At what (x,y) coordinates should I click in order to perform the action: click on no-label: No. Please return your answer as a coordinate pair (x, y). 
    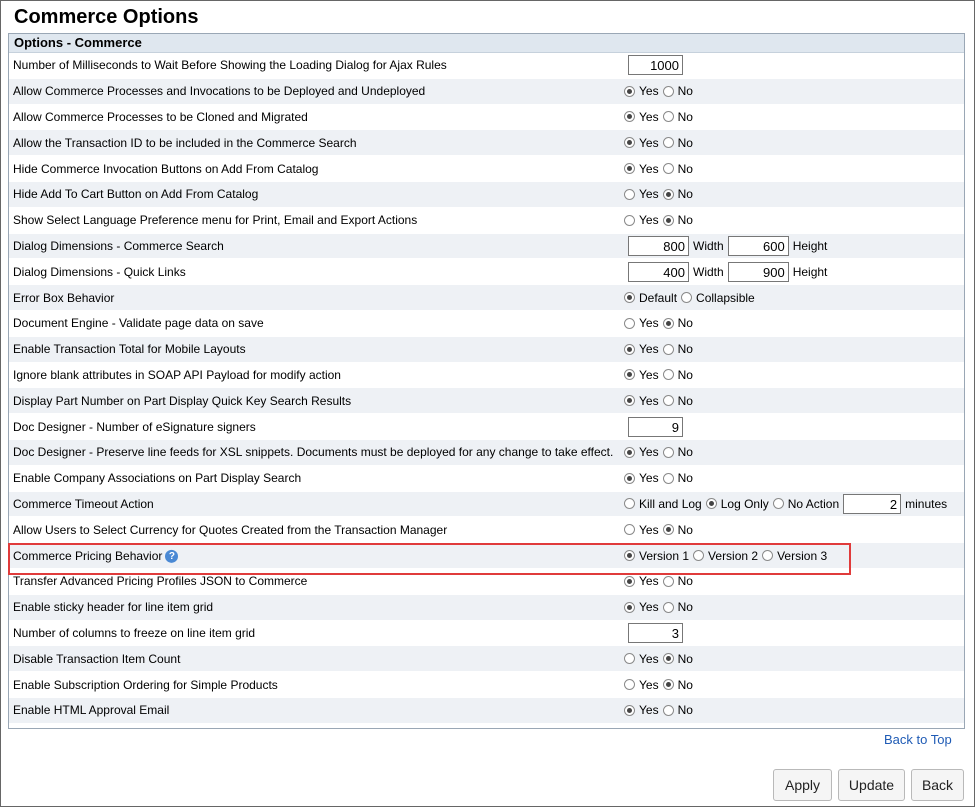
    Looking at the image, I should click on (685, 374).